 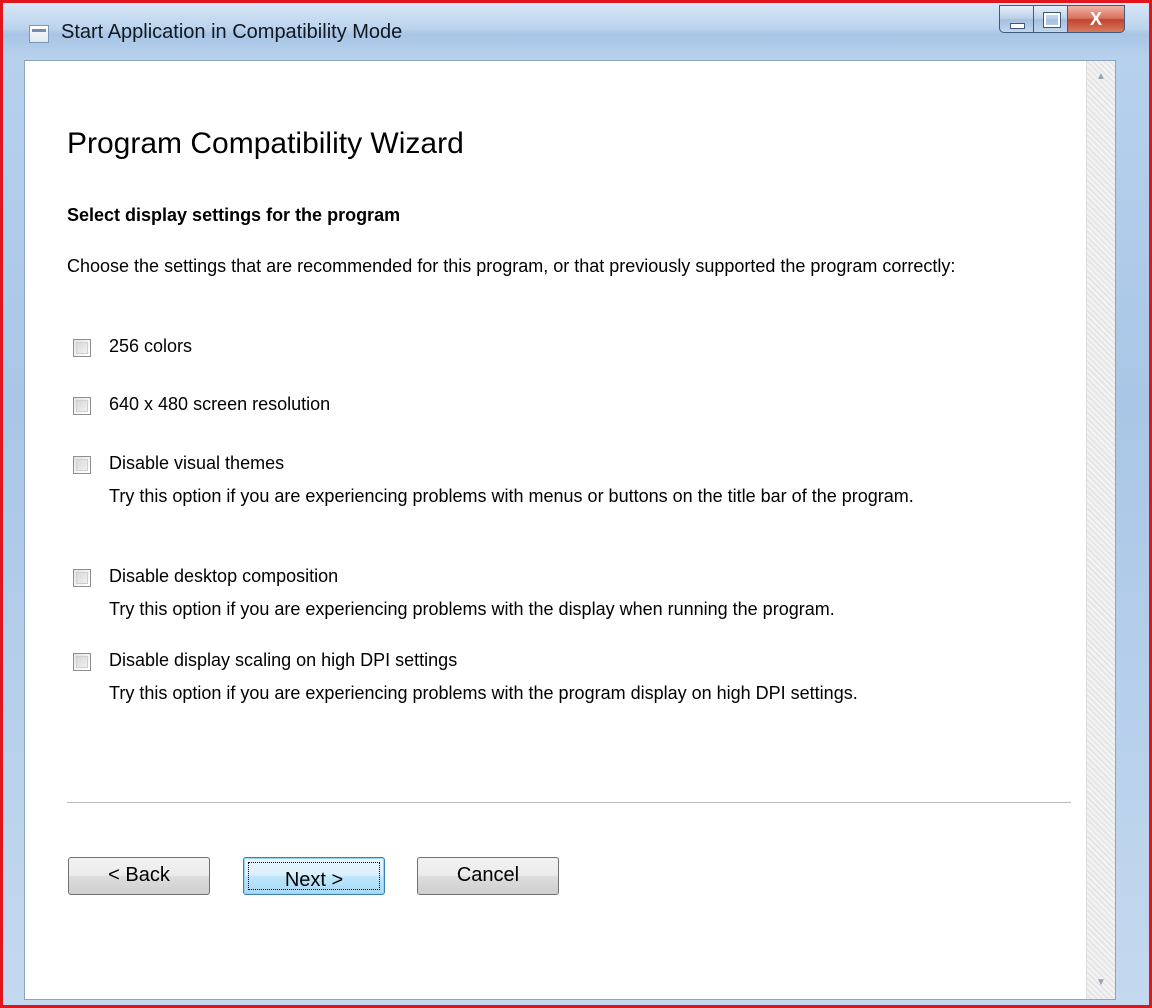 What do you see at coordinates (82, 406) in the screenshot?
I see `checkbox-640x480-resolution` at bounding box center [82, 406].